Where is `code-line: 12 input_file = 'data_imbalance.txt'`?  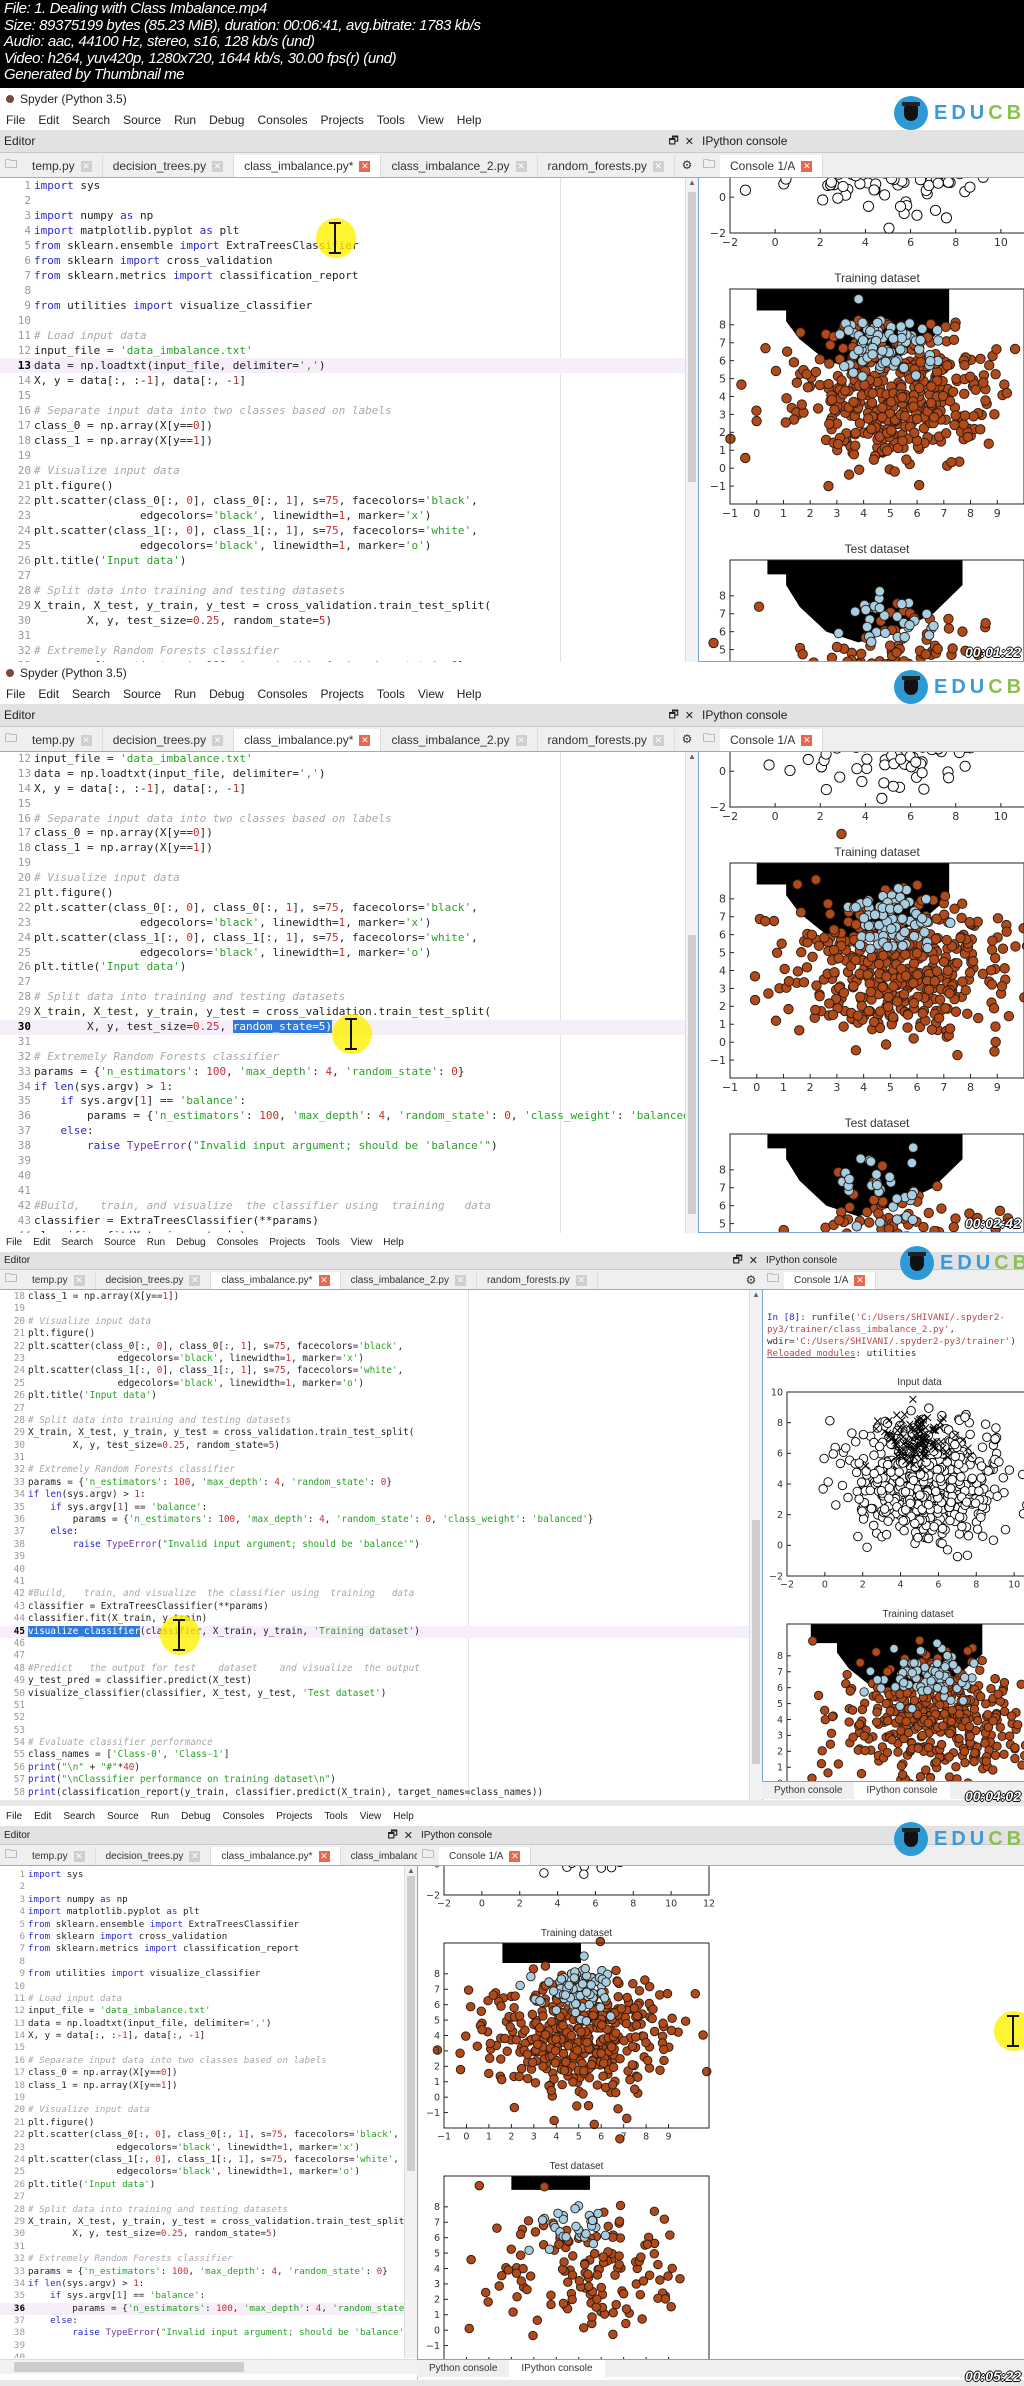 code-line: 12 input_file = 'data_imbalance.txt' is located at coordinates (343, 350).